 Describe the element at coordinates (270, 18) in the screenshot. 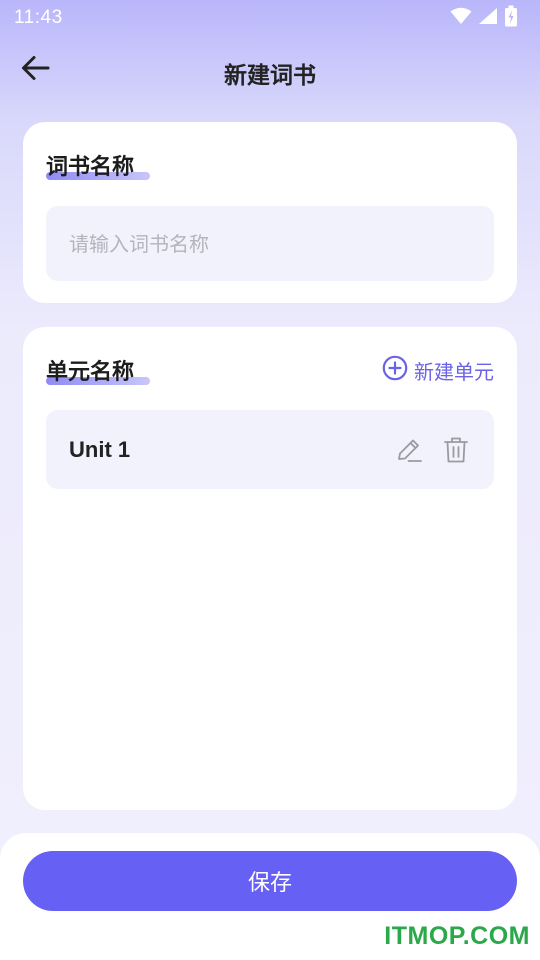

I see `status-bar: 11:43` at that location.